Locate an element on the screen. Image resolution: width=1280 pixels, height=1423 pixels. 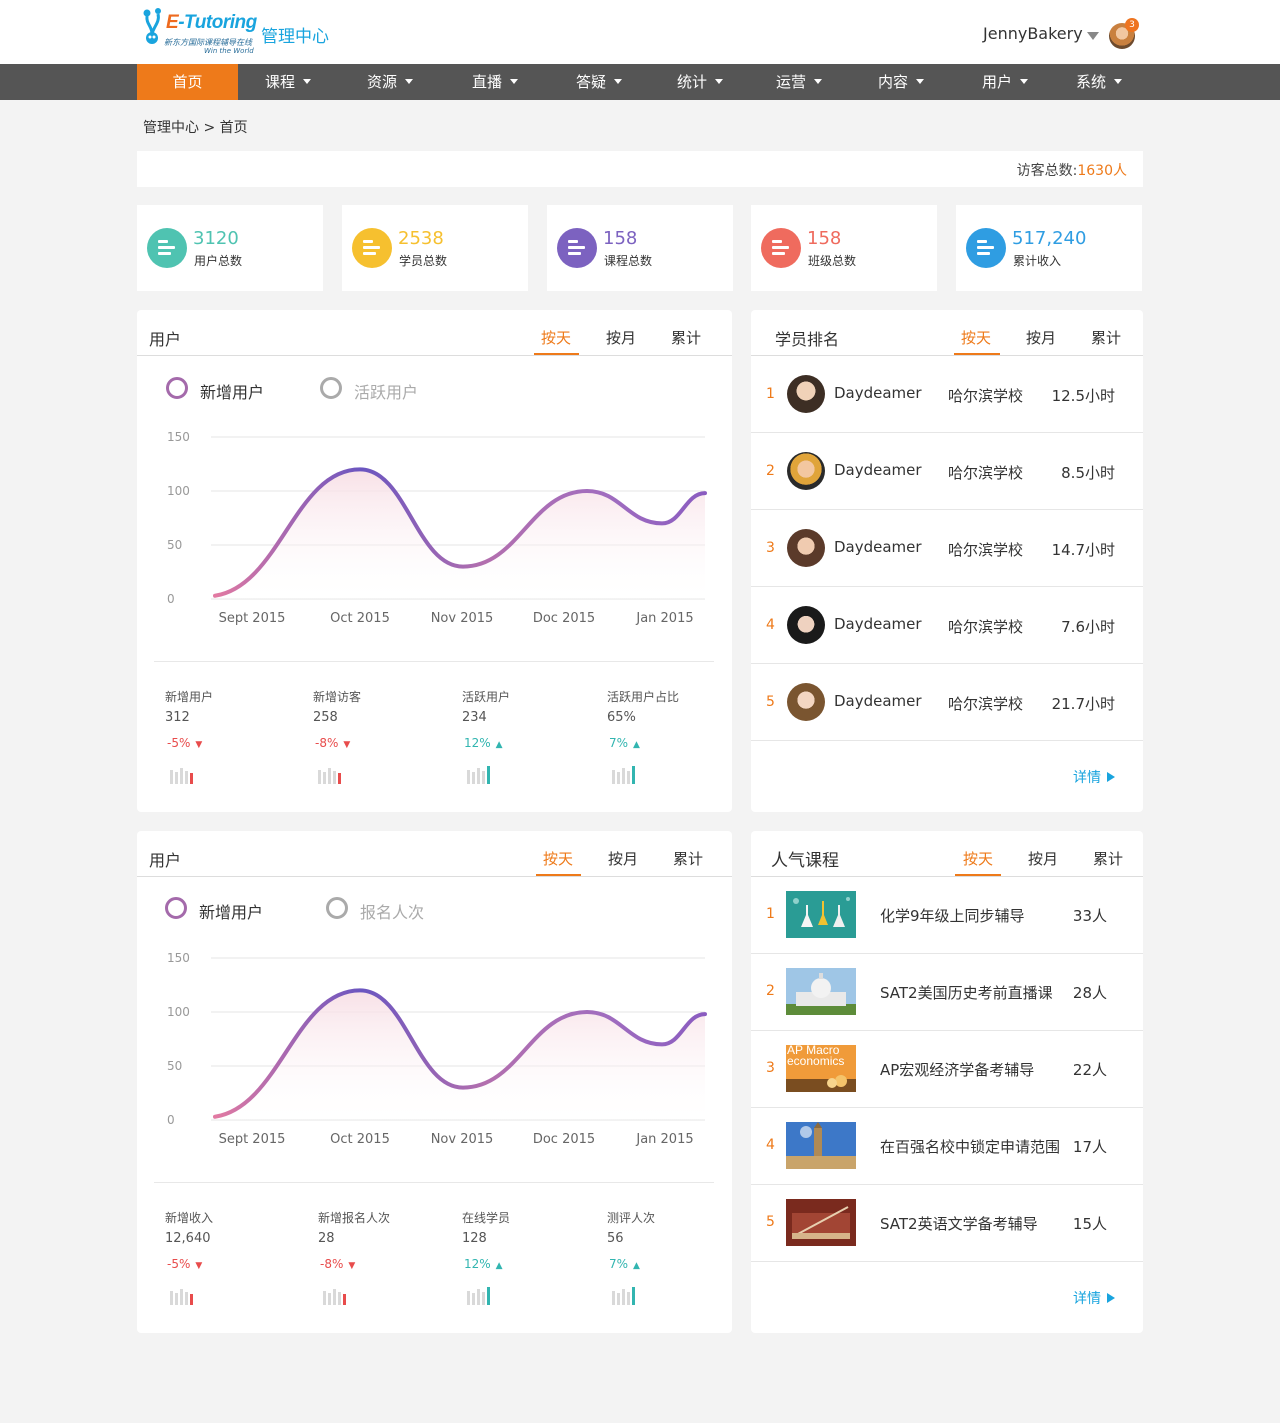
nav-item-home: 首页 is located at coordinates (187, 82).